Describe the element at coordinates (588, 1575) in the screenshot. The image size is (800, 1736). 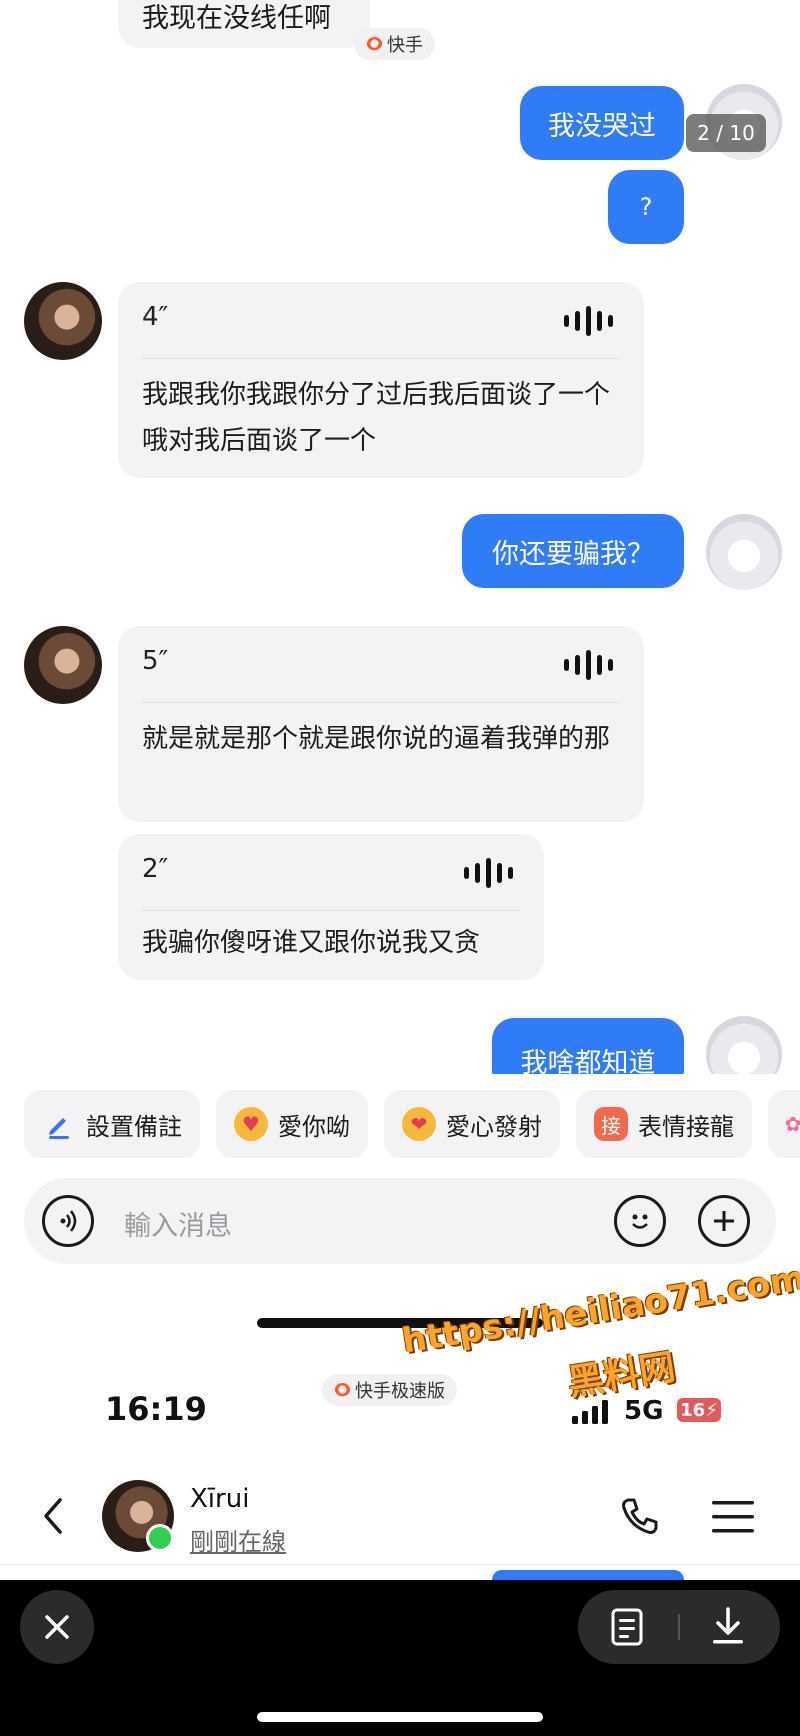
I see `next-bubble-peek` at that location.